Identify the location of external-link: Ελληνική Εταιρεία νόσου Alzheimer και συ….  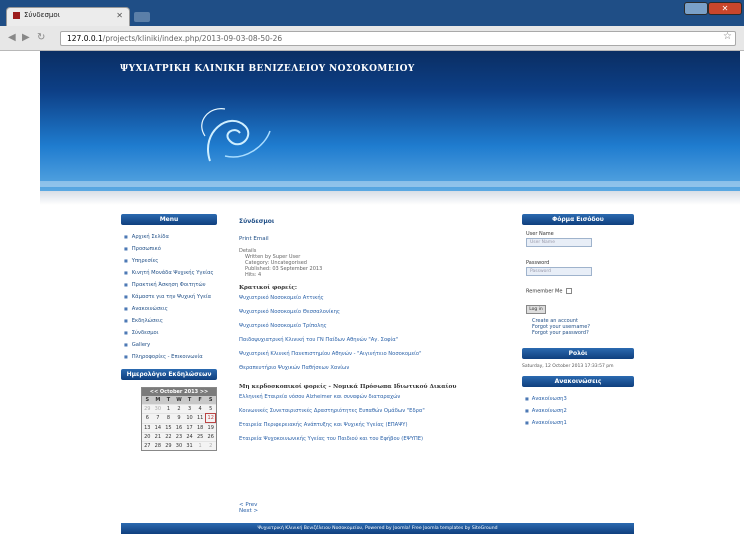
(374, 397).